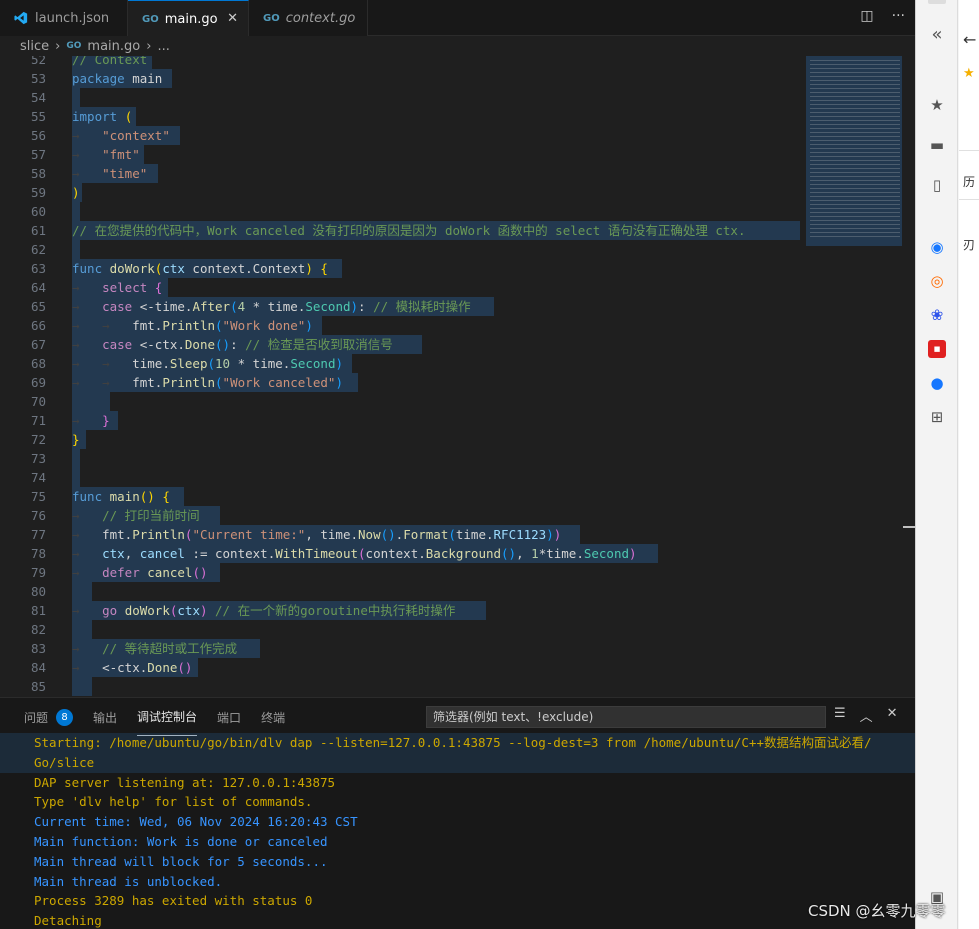 The width and height of the screenshot is (979, 929). I want to click on clock-icon: ●, so click(937, 383).